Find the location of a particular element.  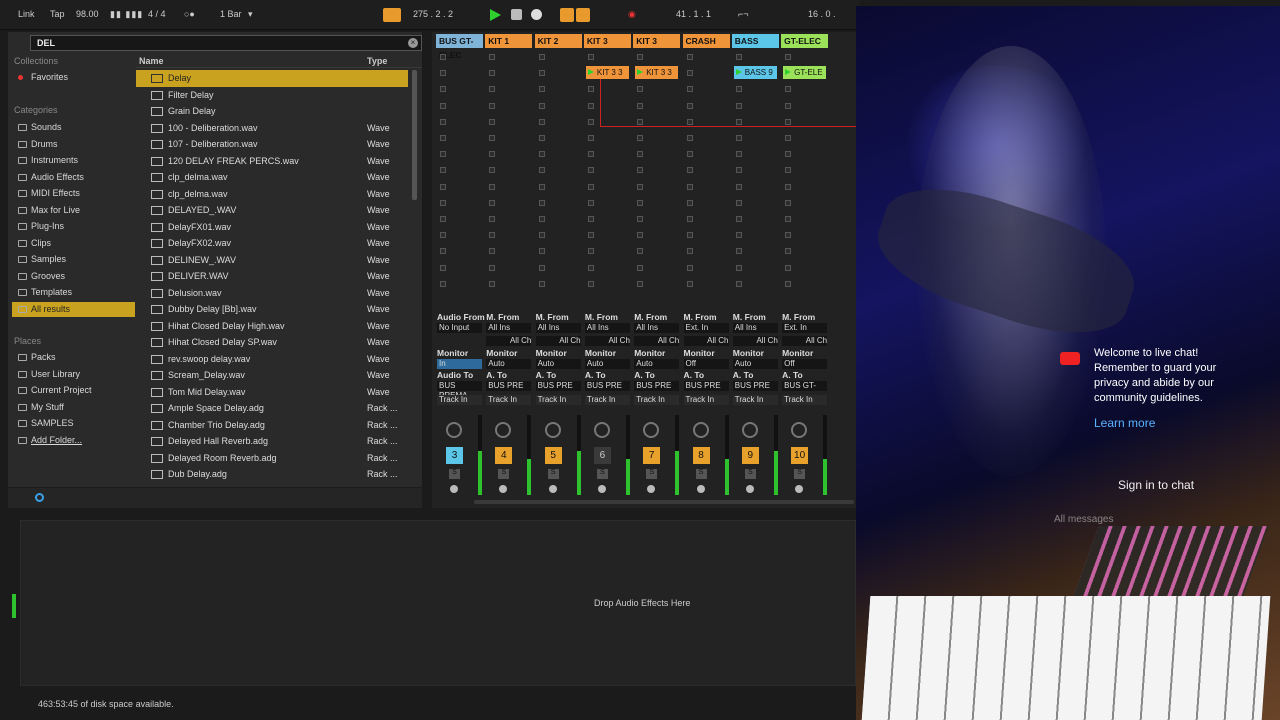

input-type-select: No Input is located at coordinates (459, 328).